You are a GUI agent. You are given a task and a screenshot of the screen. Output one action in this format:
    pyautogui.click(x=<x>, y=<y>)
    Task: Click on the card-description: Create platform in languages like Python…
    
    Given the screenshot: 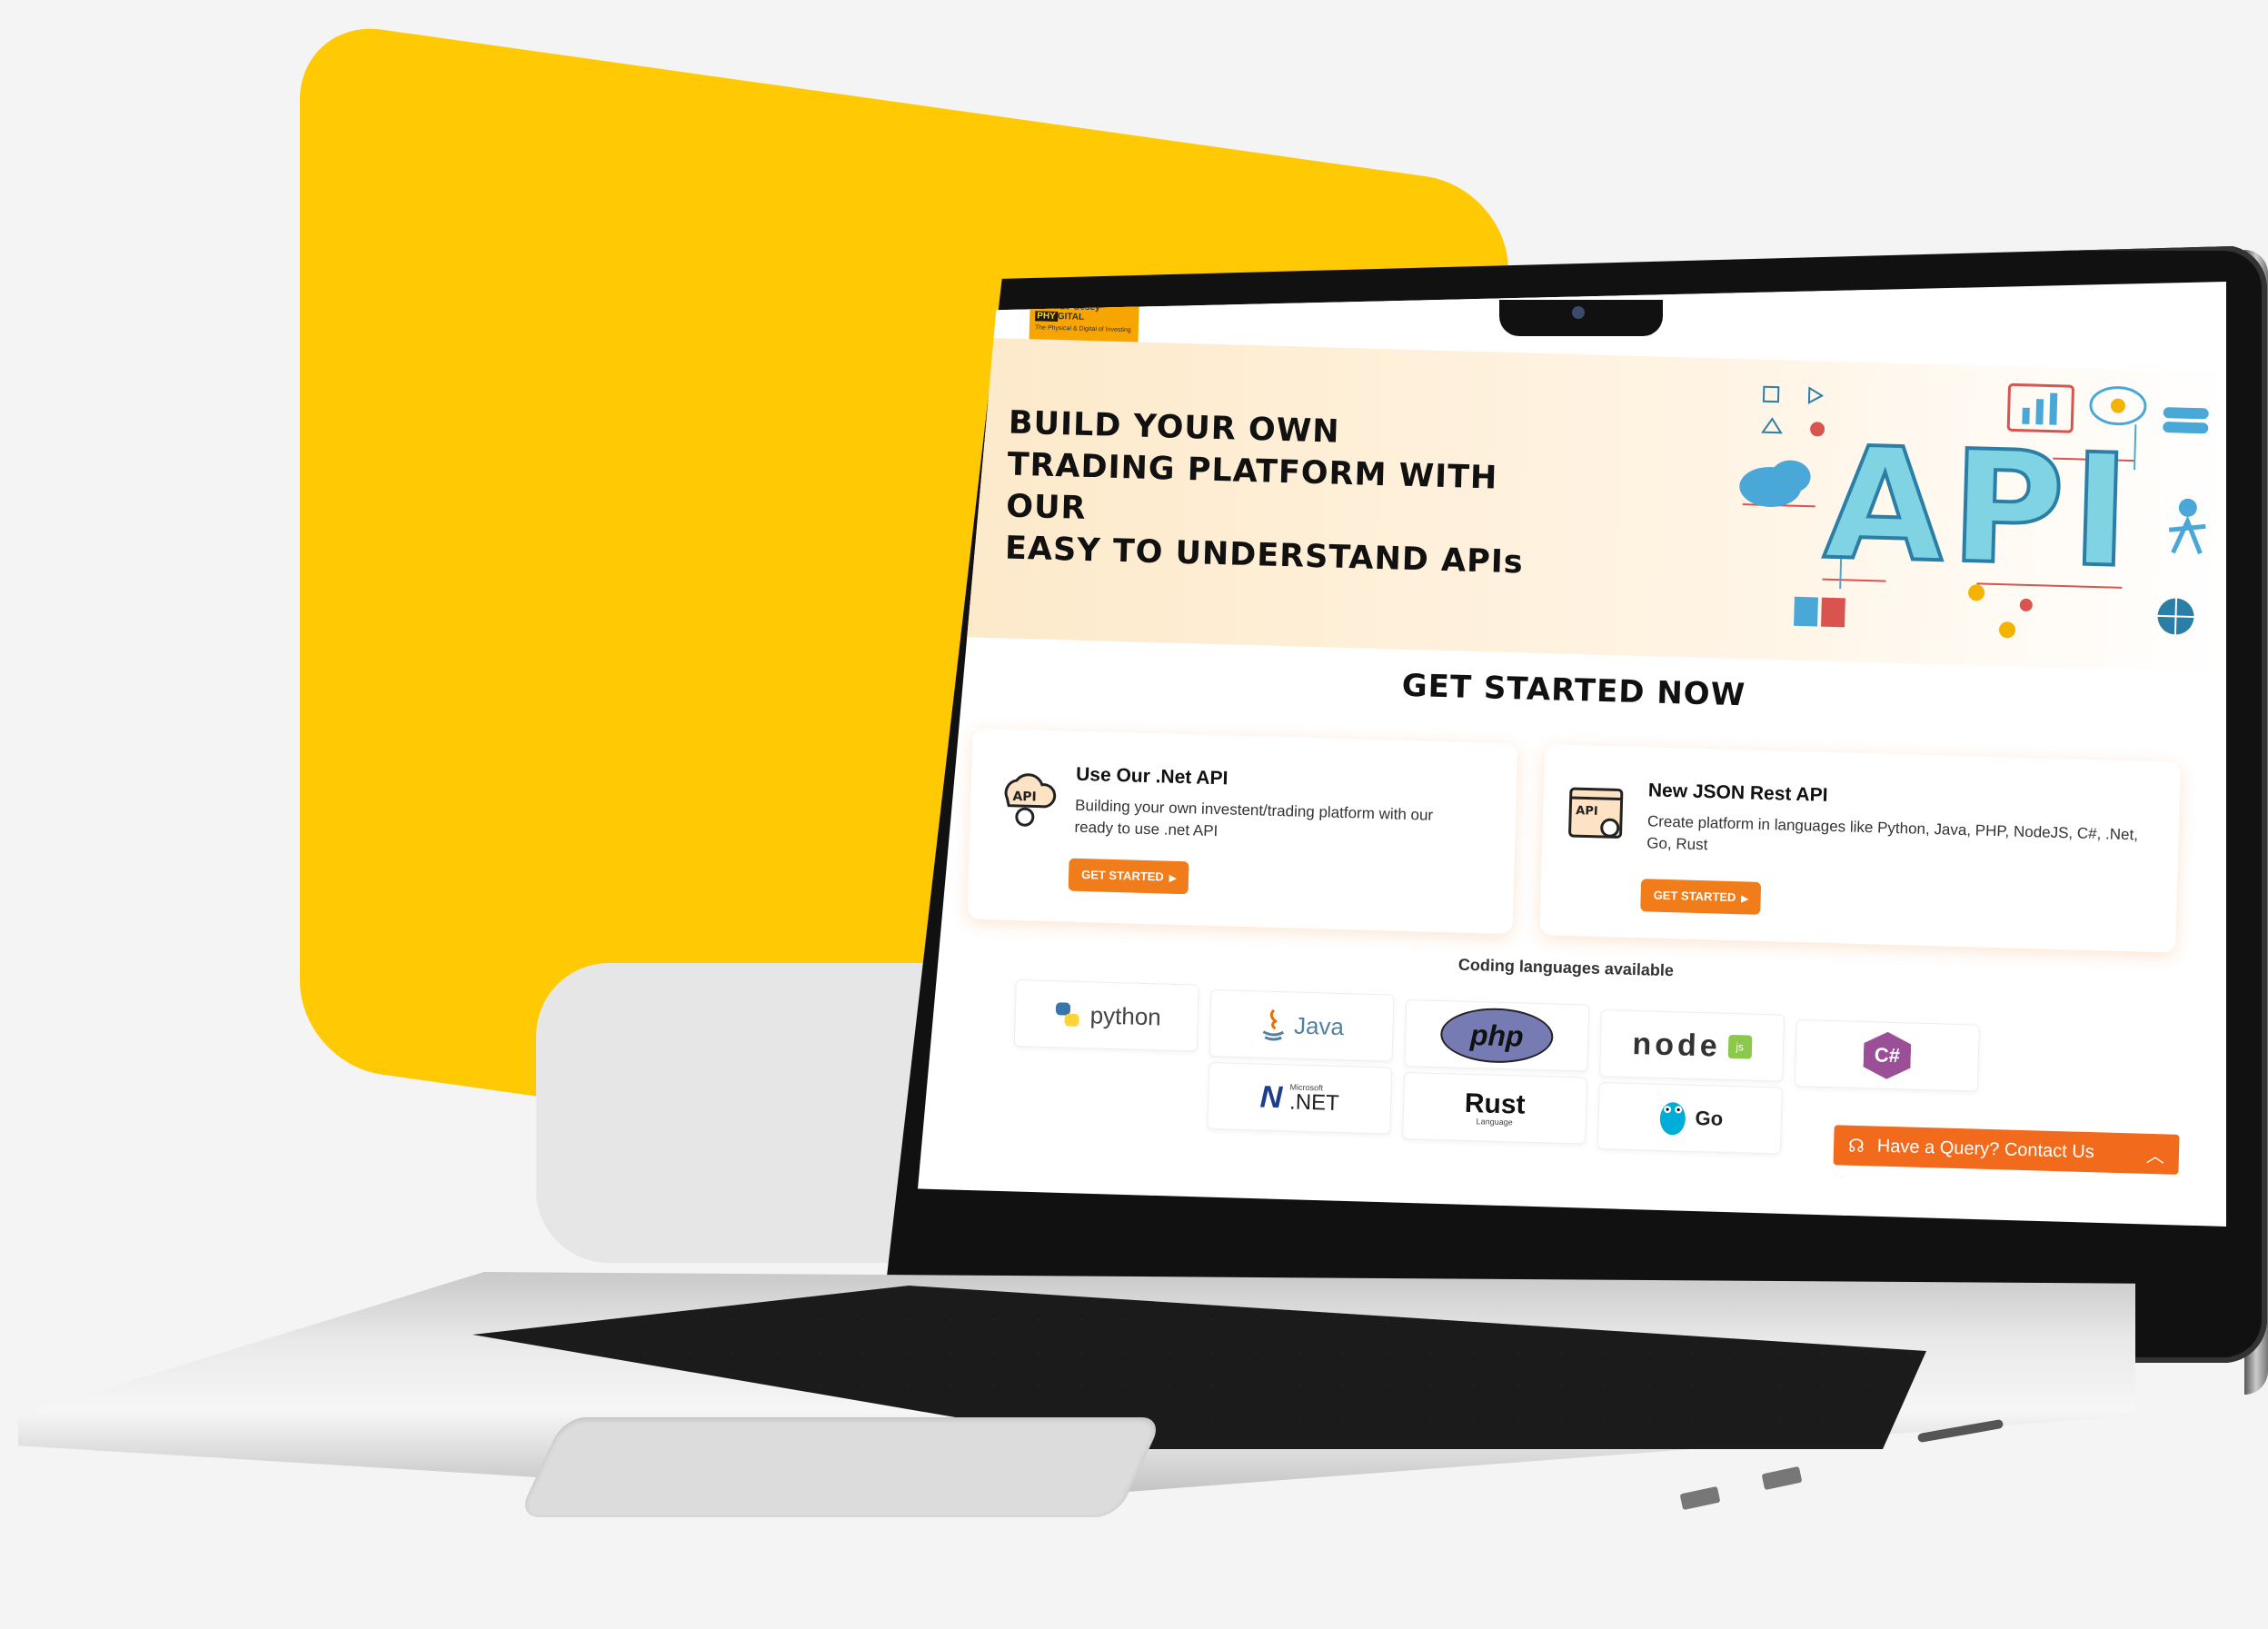 What is the action you would take?
    pyautogui.click(x=1892, y=833)
    